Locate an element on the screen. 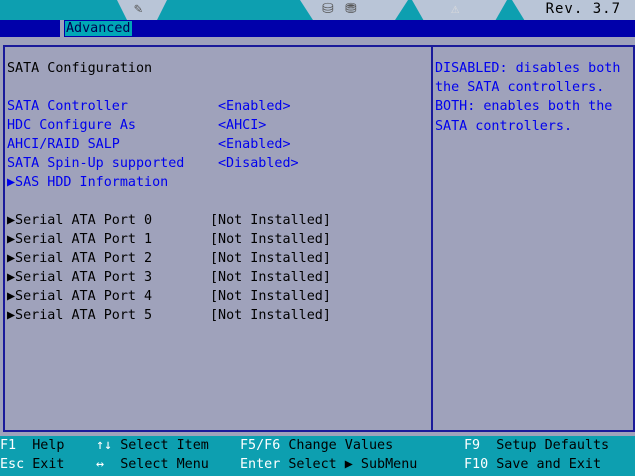 The image size is (635, 476). submenu-sas-hdd-info: ▶SAS HDD Information is located at coordinates (87, 182).